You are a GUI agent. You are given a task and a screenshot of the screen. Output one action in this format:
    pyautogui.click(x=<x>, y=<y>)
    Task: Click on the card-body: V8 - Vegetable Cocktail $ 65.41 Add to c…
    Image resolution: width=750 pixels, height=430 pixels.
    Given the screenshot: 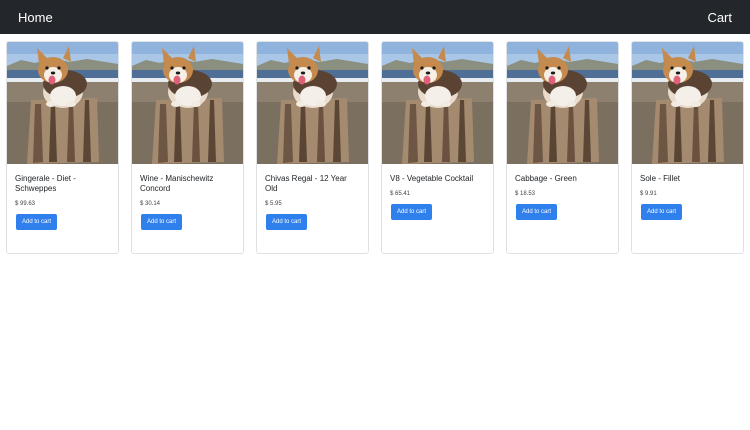 What is the action you would take?
    pyautogui.click(x=437, y=192)
    